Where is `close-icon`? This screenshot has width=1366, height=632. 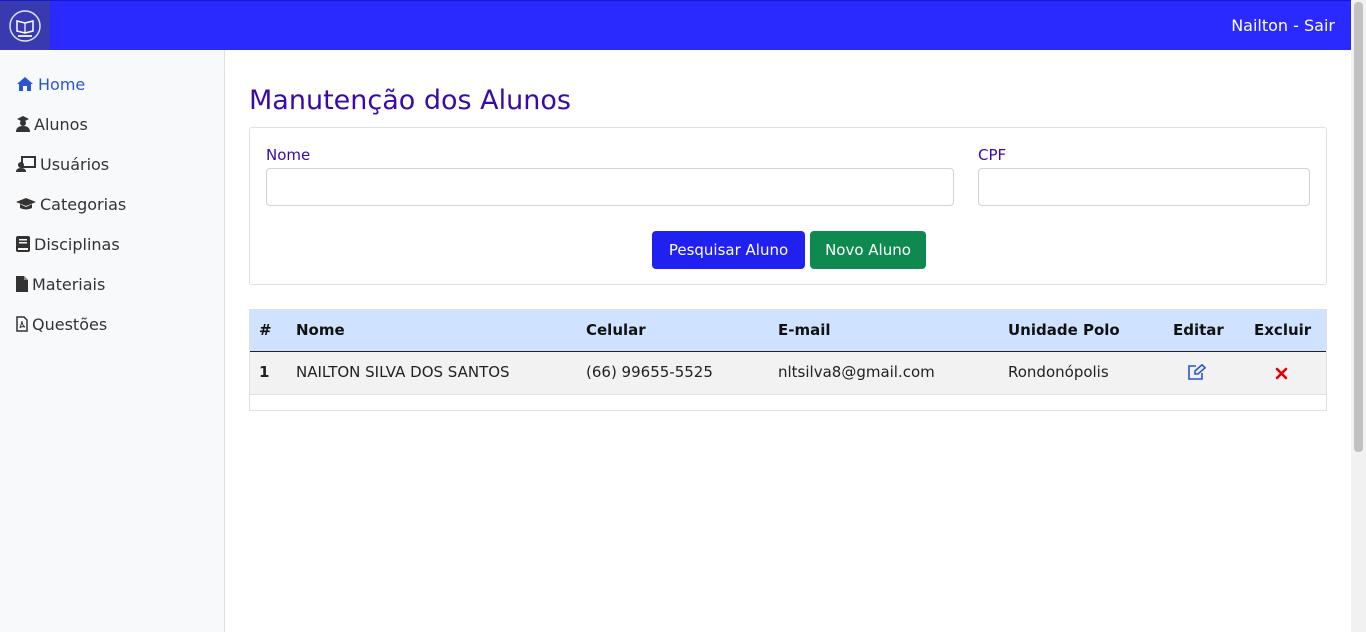 close-icon is located at coordinates (1281, 373).